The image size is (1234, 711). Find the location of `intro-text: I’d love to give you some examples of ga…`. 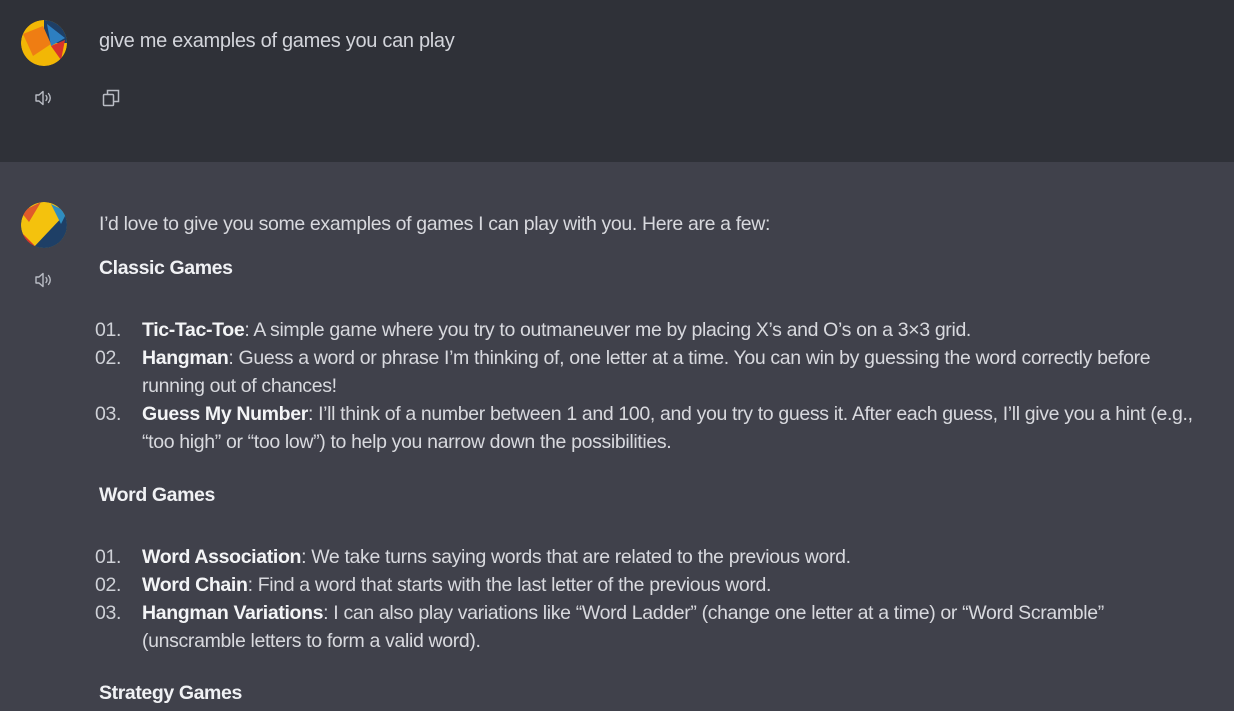

intro-text: I’d love to give you some examples of ga… is located at coordinates (435, 224).